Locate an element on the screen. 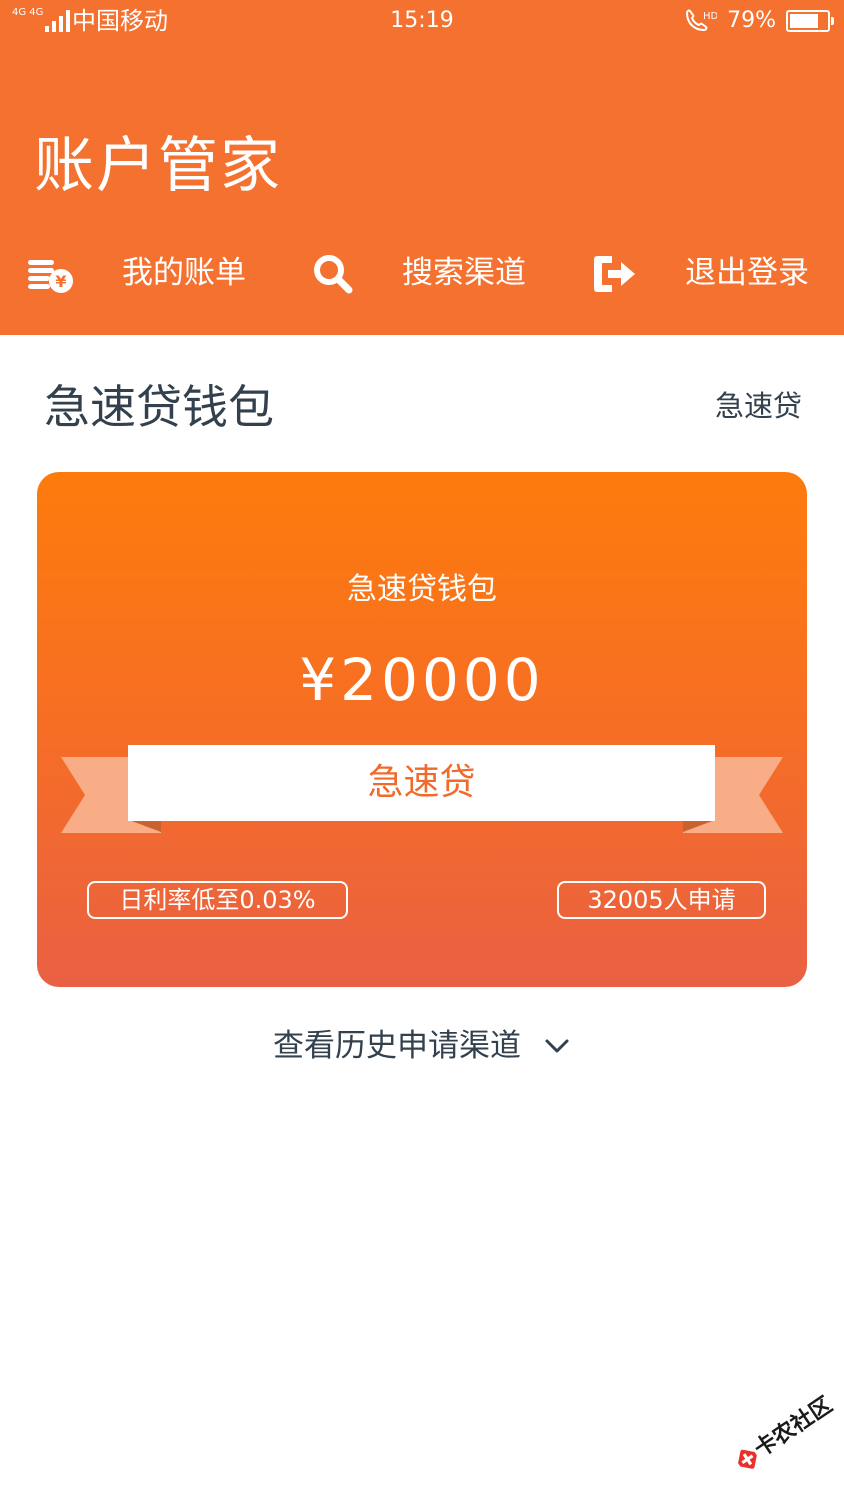 This screenshot has height=1500, width=844. battery-icon is located at coordinates (810, 21).